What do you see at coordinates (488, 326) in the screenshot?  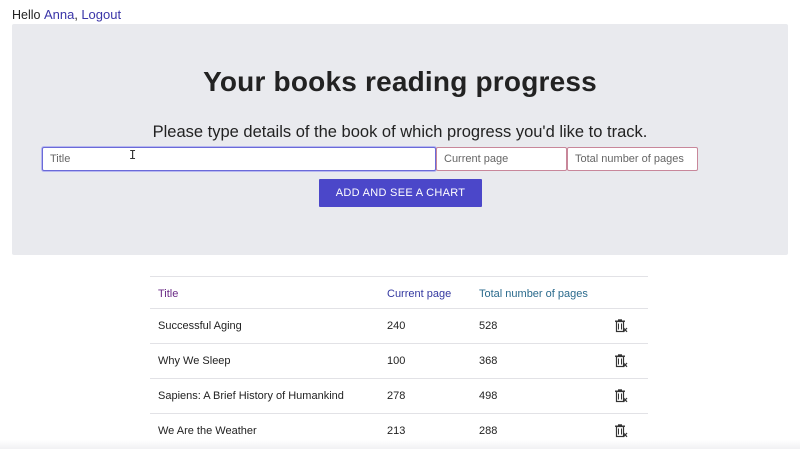 I see `total-pages-cell: 528` at bounding box center [488, 326].